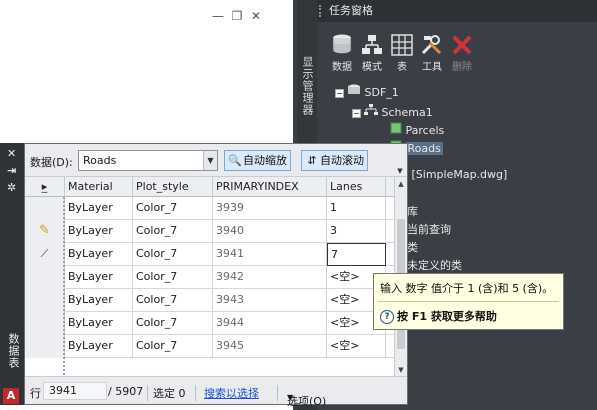  Describe the element at coordinates (372, 45) in the screenshot. I see `schema-icon` at that location.